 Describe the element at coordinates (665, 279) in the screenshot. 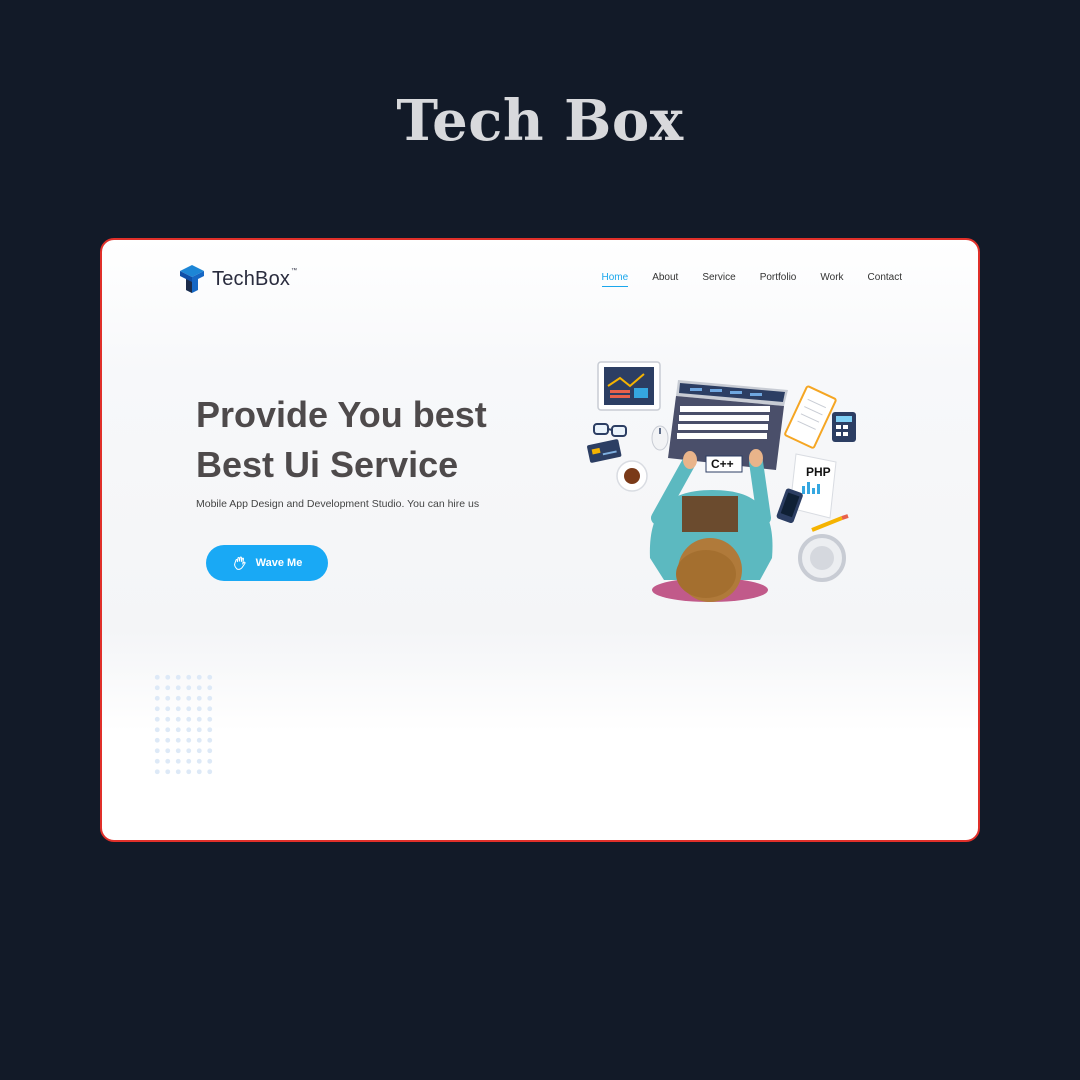

I see `nav-about: About` at that location.